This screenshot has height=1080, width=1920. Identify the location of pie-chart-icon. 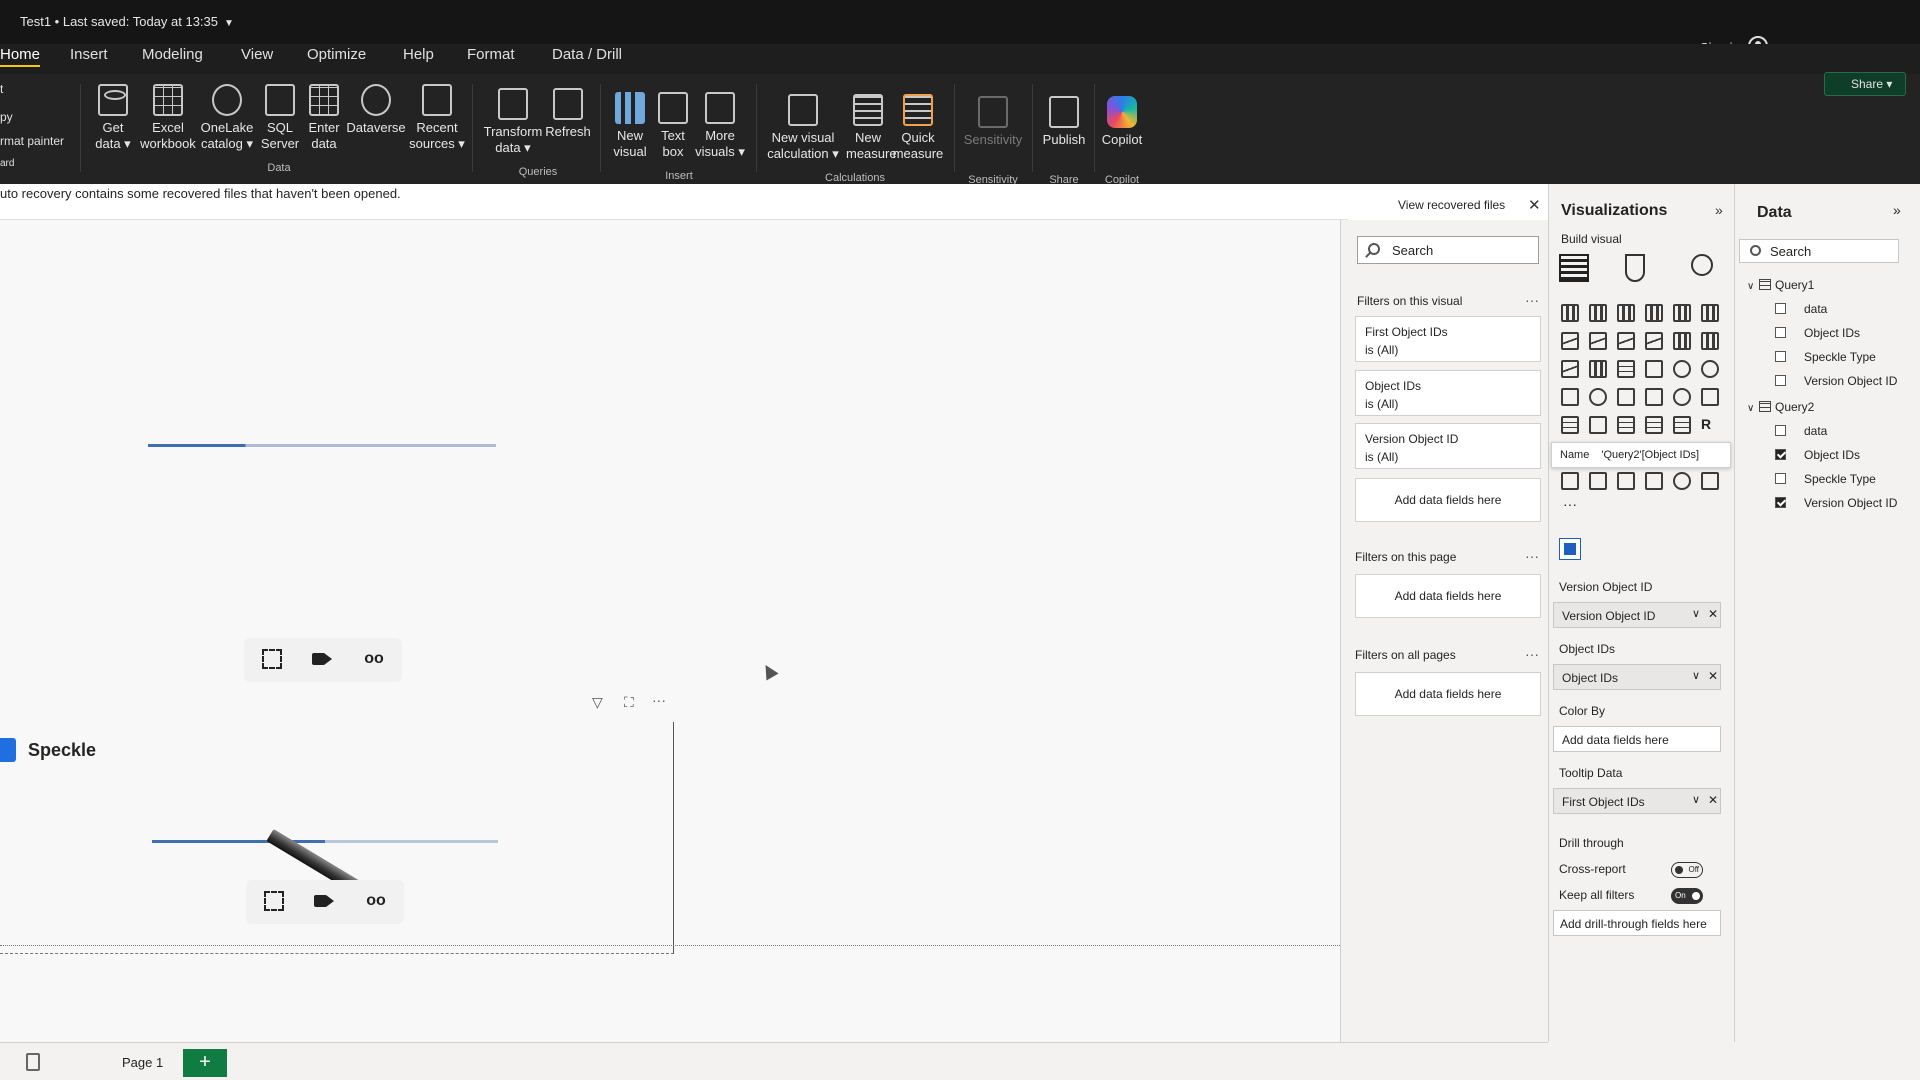
(1682, 369).